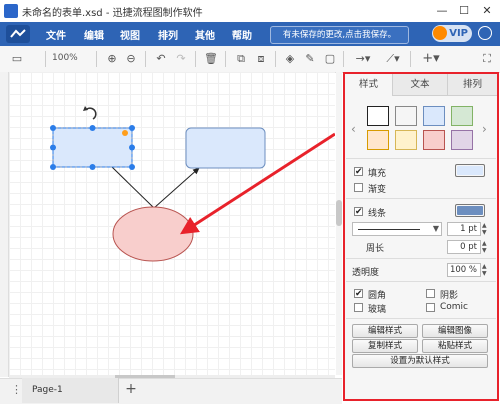  I want to click on left-gutter, so click(4, 224).